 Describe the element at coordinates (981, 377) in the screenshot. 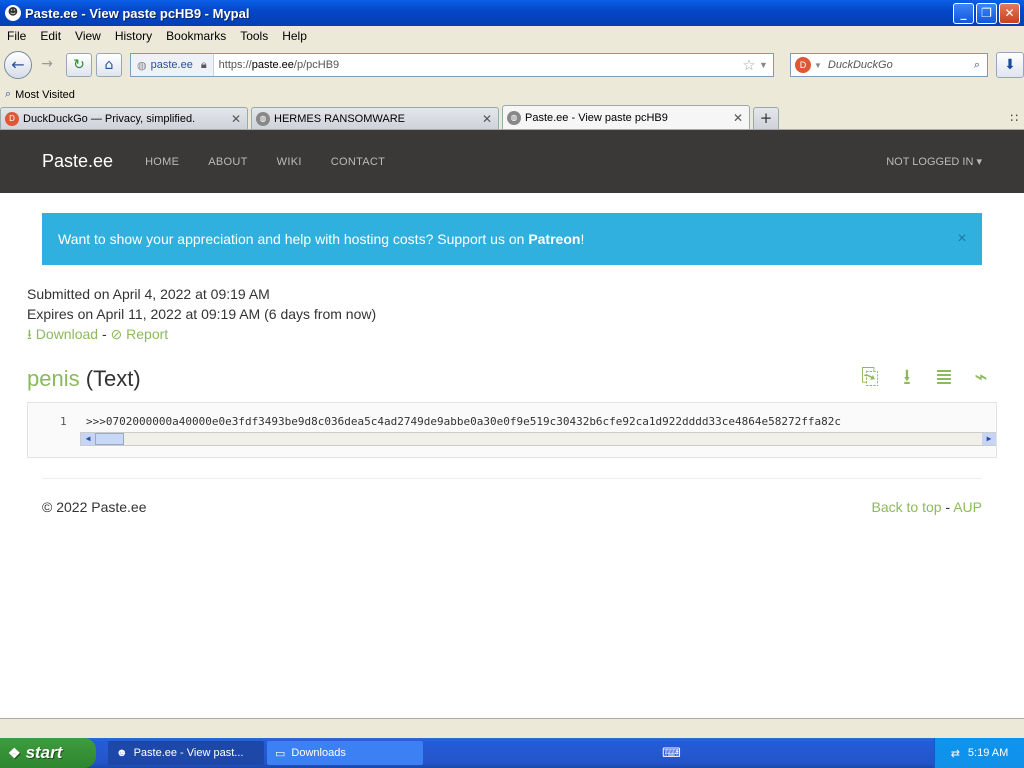

I see `embed-plug-icon: ⌁` at that location.